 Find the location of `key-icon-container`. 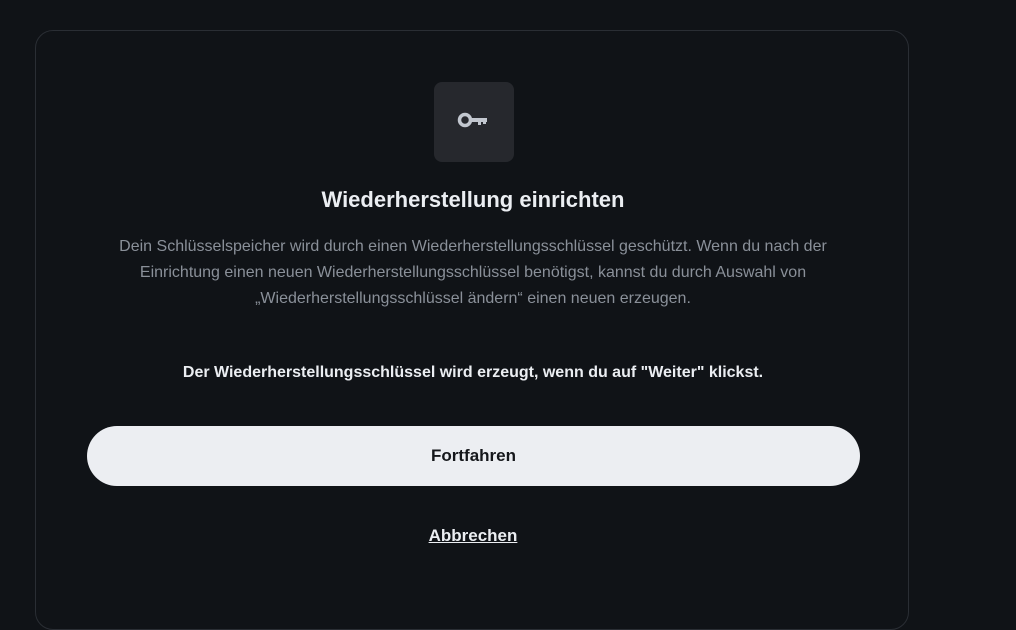

key-icon-container is located at coordinates (474, 122).